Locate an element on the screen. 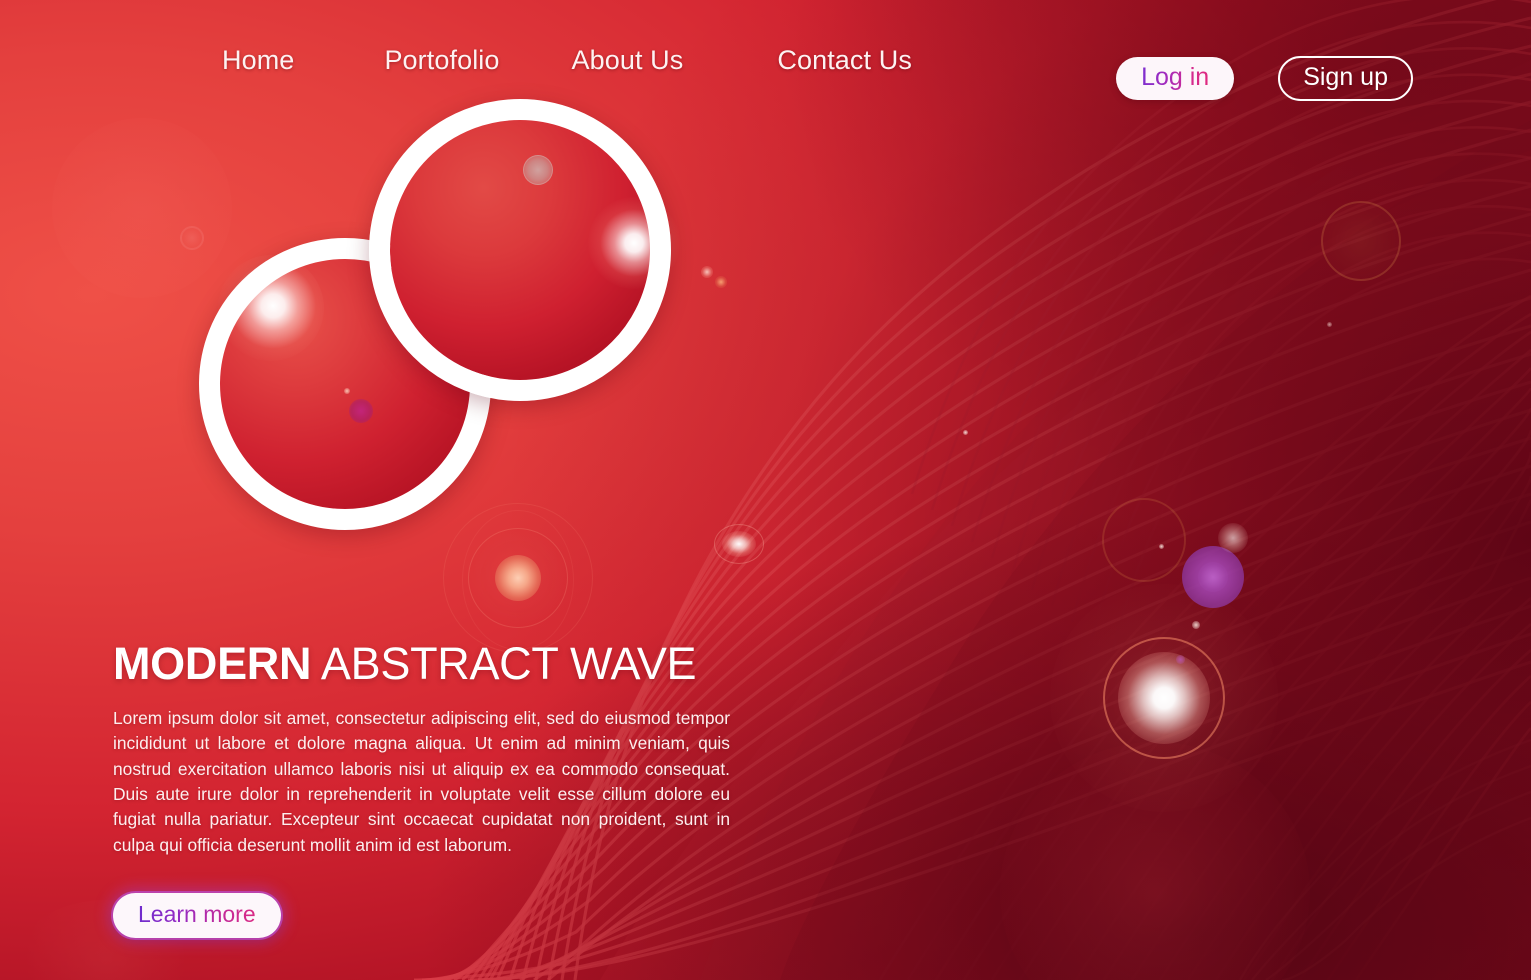 The image size is (1531, 980). orange-flare-ring-mid is located at coordinates (1144, 540).